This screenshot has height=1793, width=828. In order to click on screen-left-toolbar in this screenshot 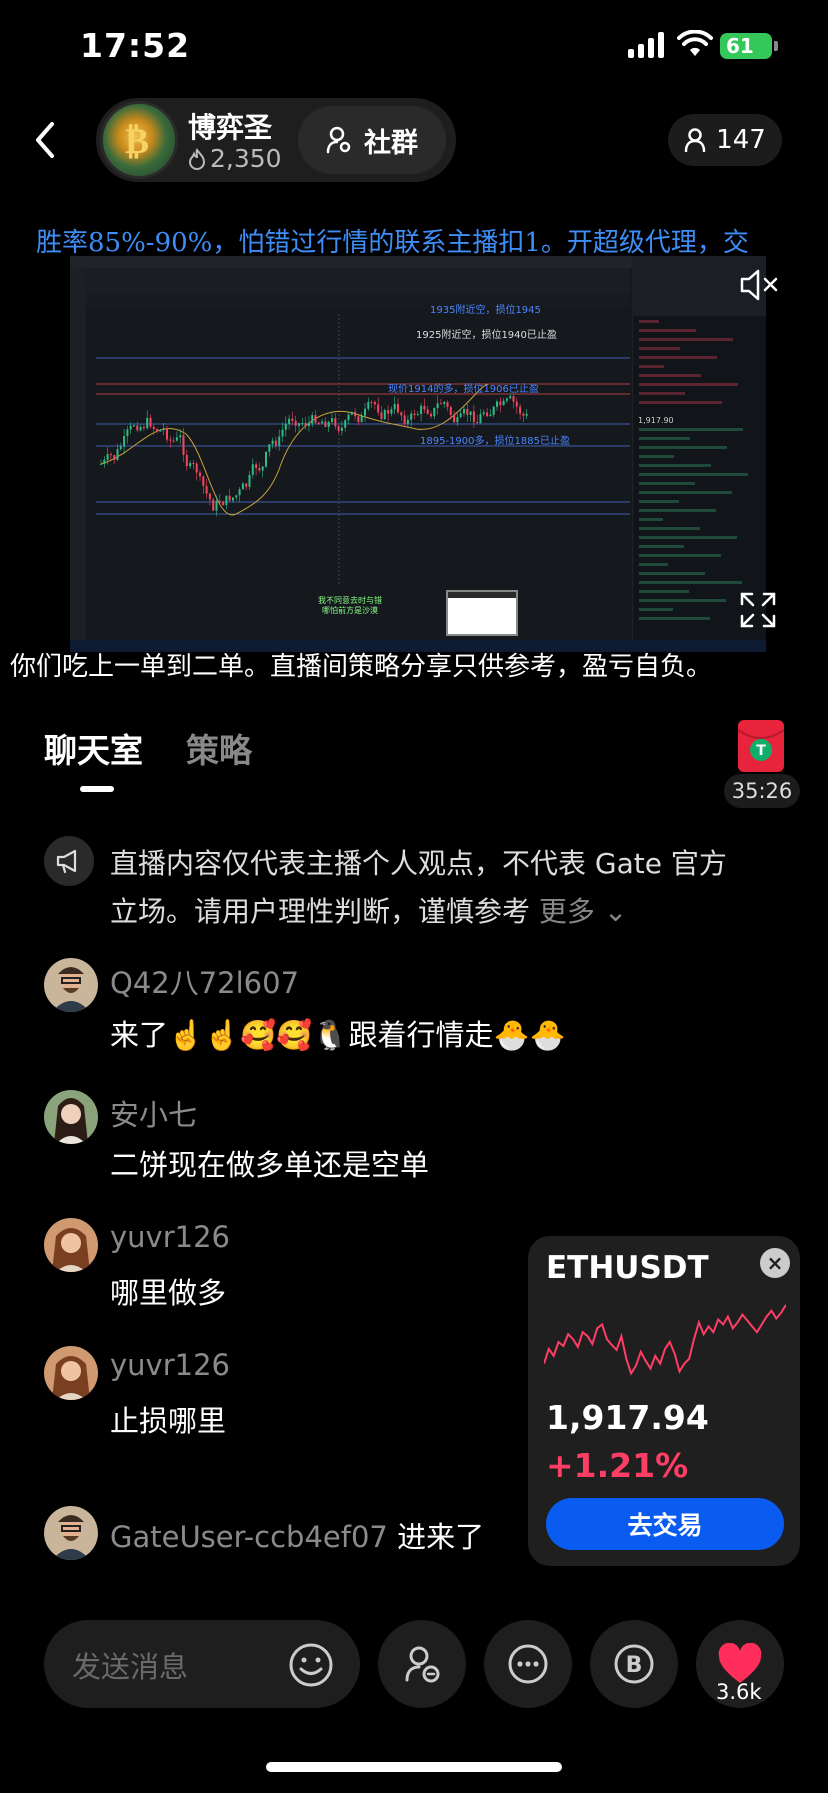, I will do `click(78, 454)`.